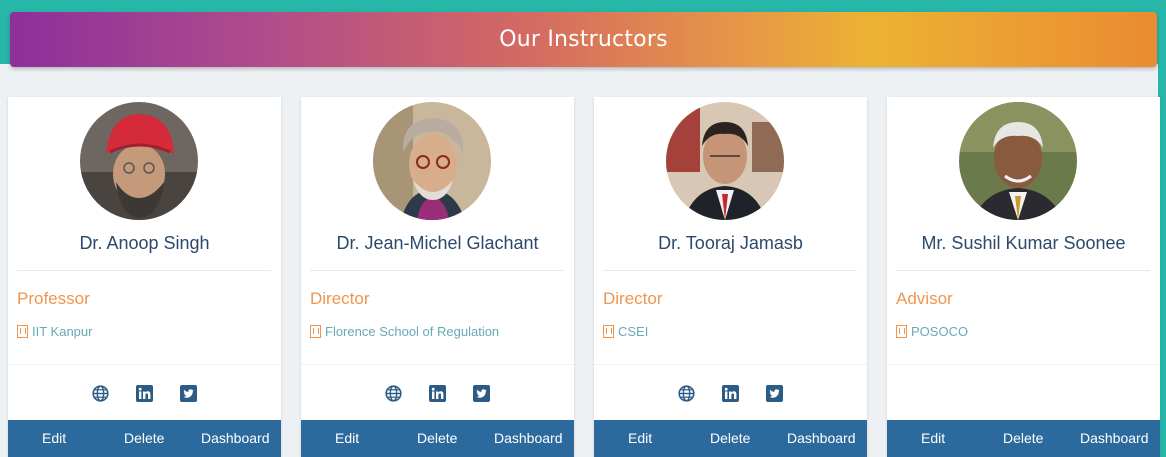 Image resolution: width=1166 pixels, height=457 pixels. Describe the element at coordinates (730, 243) in the screenshot. I see `instructor-name: Dr. Tooraj Jamasb` at that location.